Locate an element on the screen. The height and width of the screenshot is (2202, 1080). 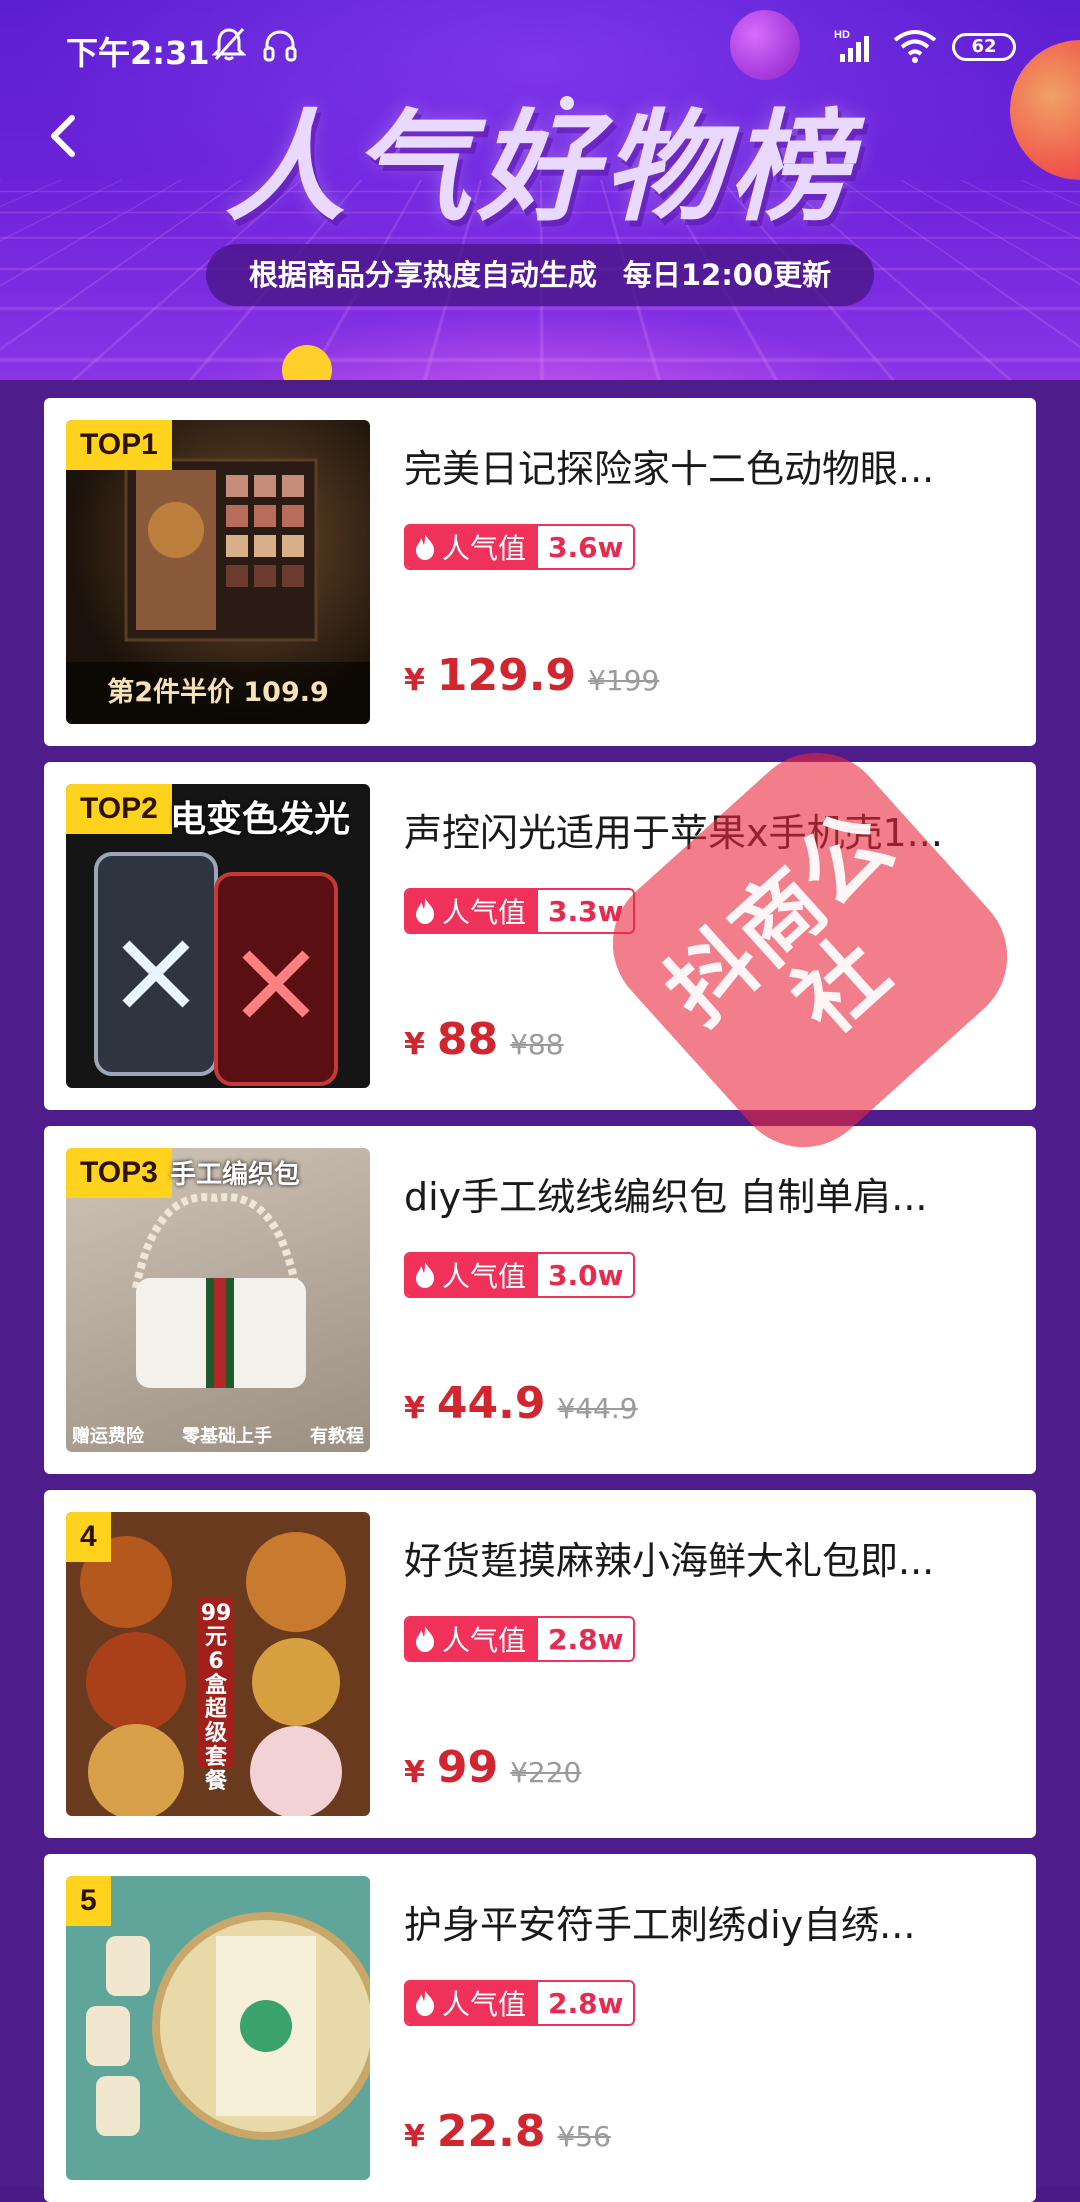
product-thumbnail: TOP1 第2件半价 109.9 is located at coordinates (218, 572).